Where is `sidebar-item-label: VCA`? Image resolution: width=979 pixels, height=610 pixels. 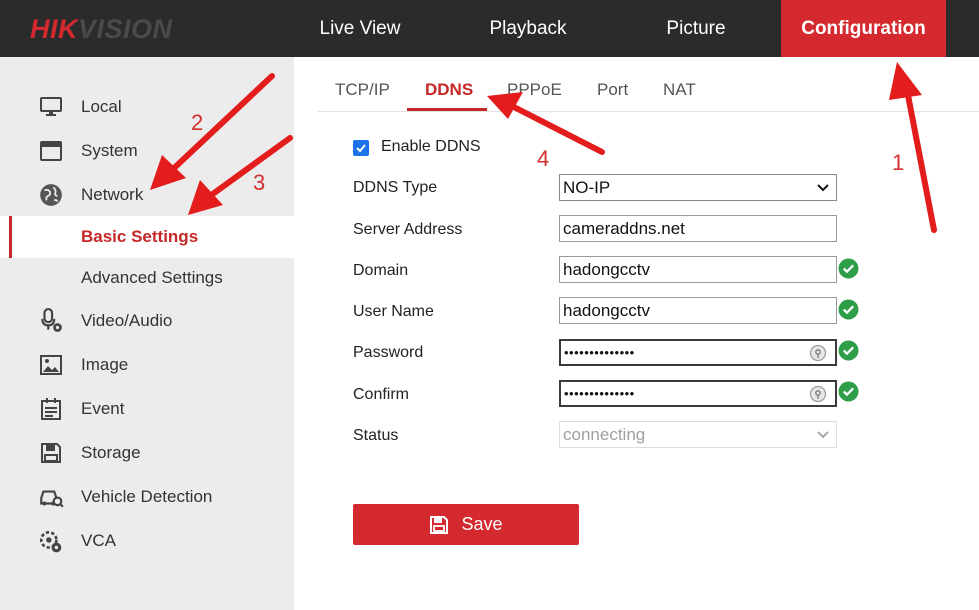
sidebar-item-label: VCA is located at coordinates (98, 540).